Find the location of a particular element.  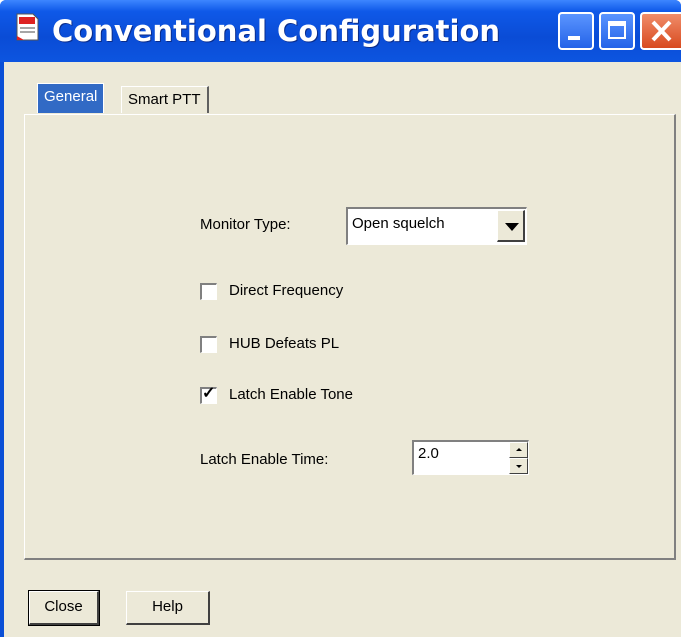

close-icon is located at coordinates (661, 31).